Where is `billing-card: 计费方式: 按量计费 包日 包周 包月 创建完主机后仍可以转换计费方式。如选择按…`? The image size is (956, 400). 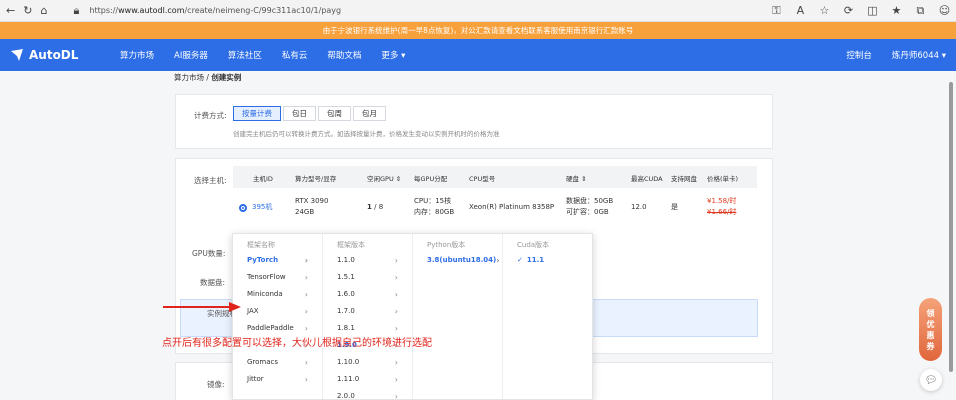
billing-card: 计费方式: 按量计费 包日 包周 包月 创建完主机后仍可以转换计费方式。如选择按… is located at coordinates (474, 121).